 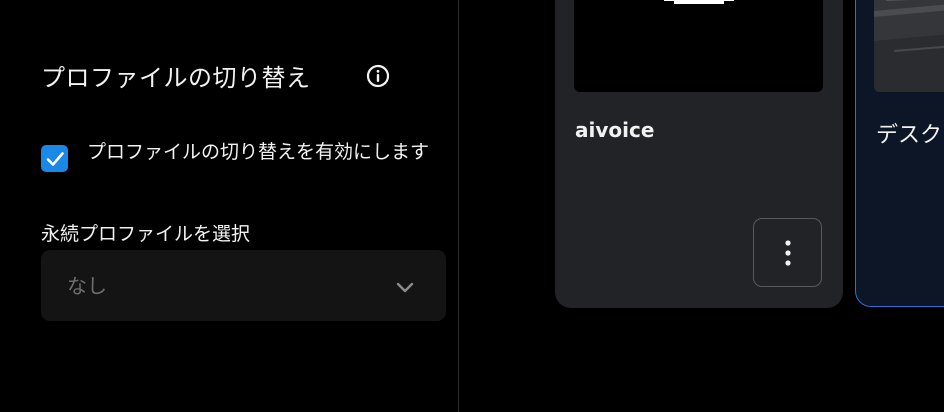 I want to click on more-vertical-icon, so click(x=787, y=252).